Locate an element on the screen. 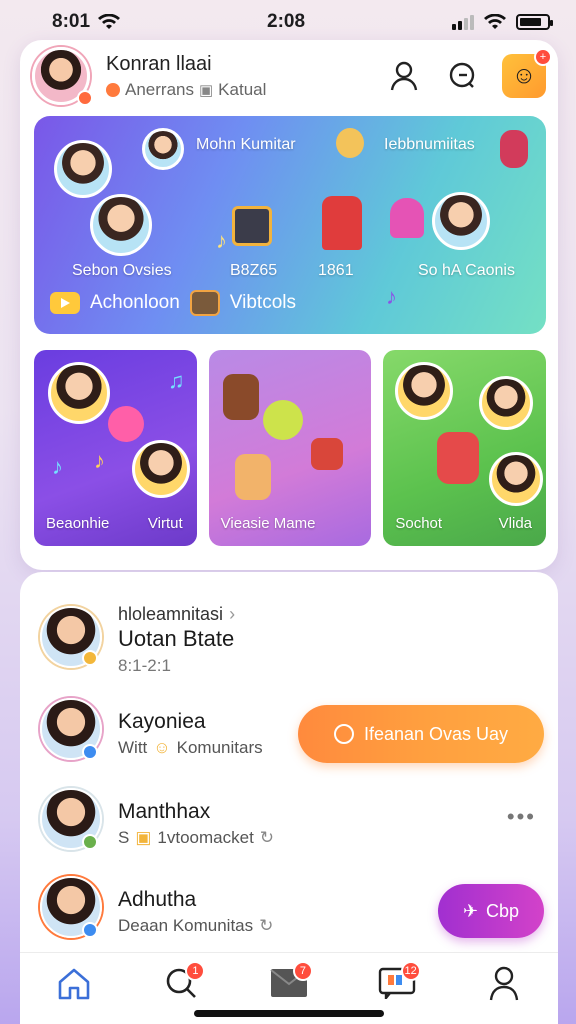 The image size is (576, 1024). chat-search-button is located at coordinates (462, 76).